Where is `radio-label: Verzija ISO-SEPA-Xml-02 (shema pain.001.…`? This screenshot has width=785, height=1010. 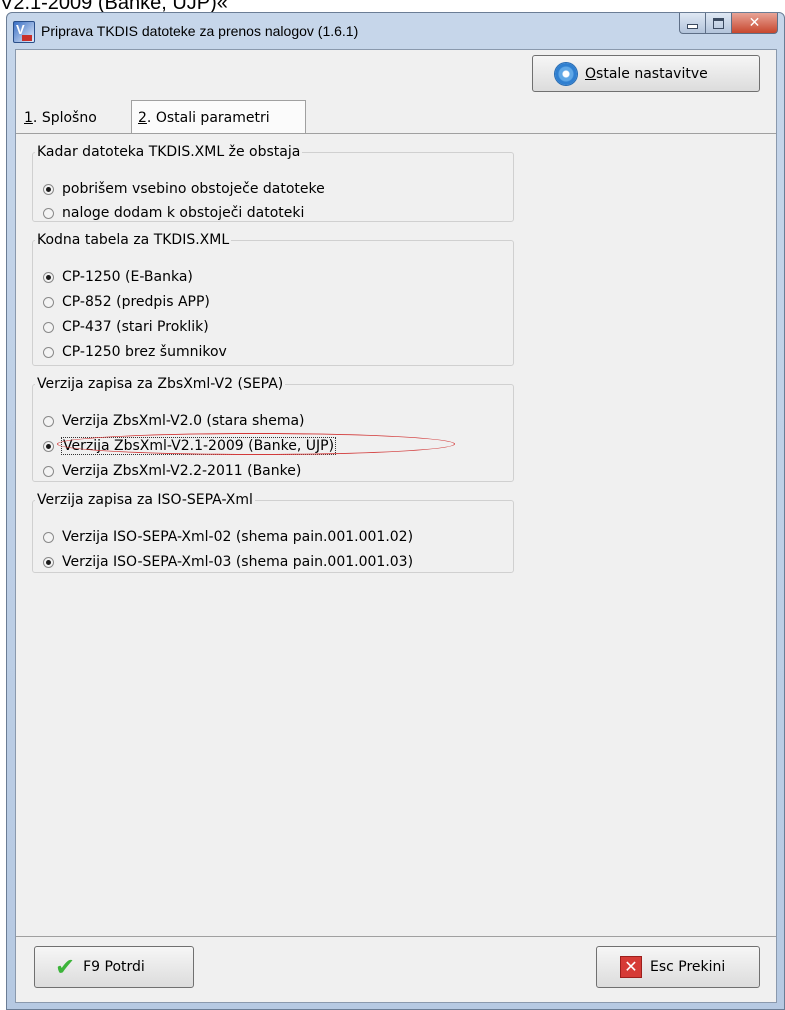
radio-label: Verzija ISO-SEPA-Xml-02 (shema pain.001.… is located at coordinates (238, 537).